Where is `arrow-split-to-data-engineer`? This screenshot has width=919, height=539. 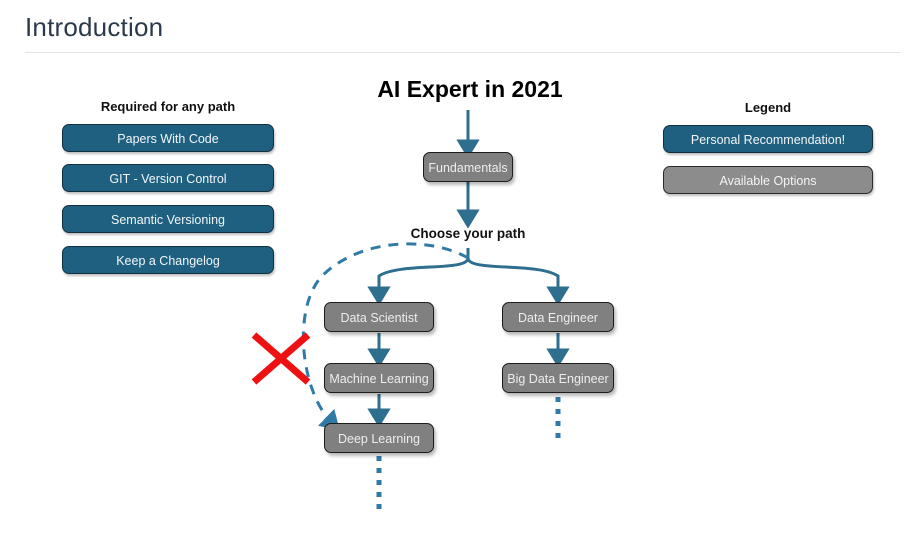
arrow-split-to-data-engineer is located at coordinates (518, 281).